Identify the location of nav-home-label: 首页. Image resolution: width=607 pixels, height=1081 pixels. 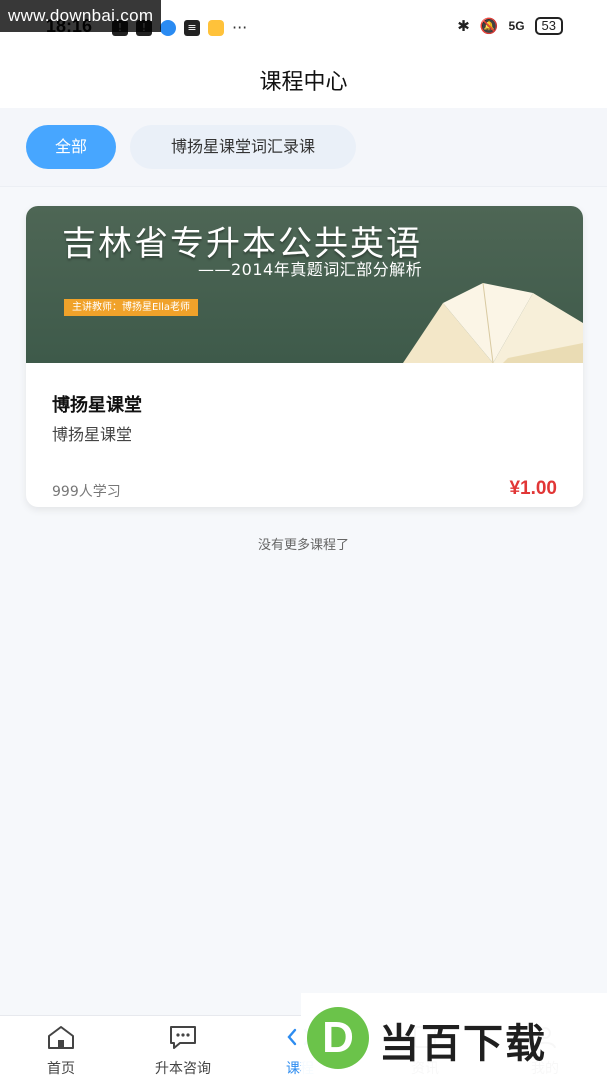
(61, 1069).